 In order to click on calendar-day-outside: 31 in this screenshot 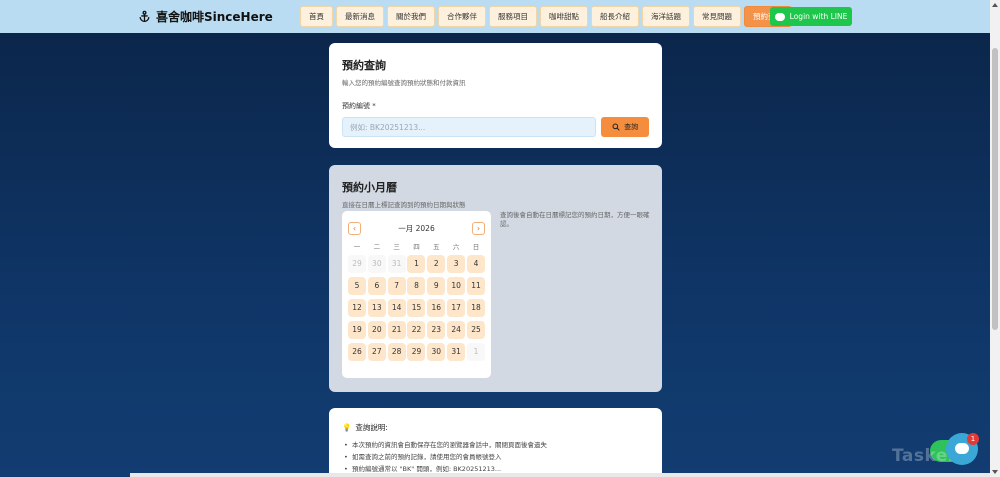, I will do `click(396, 264)`.